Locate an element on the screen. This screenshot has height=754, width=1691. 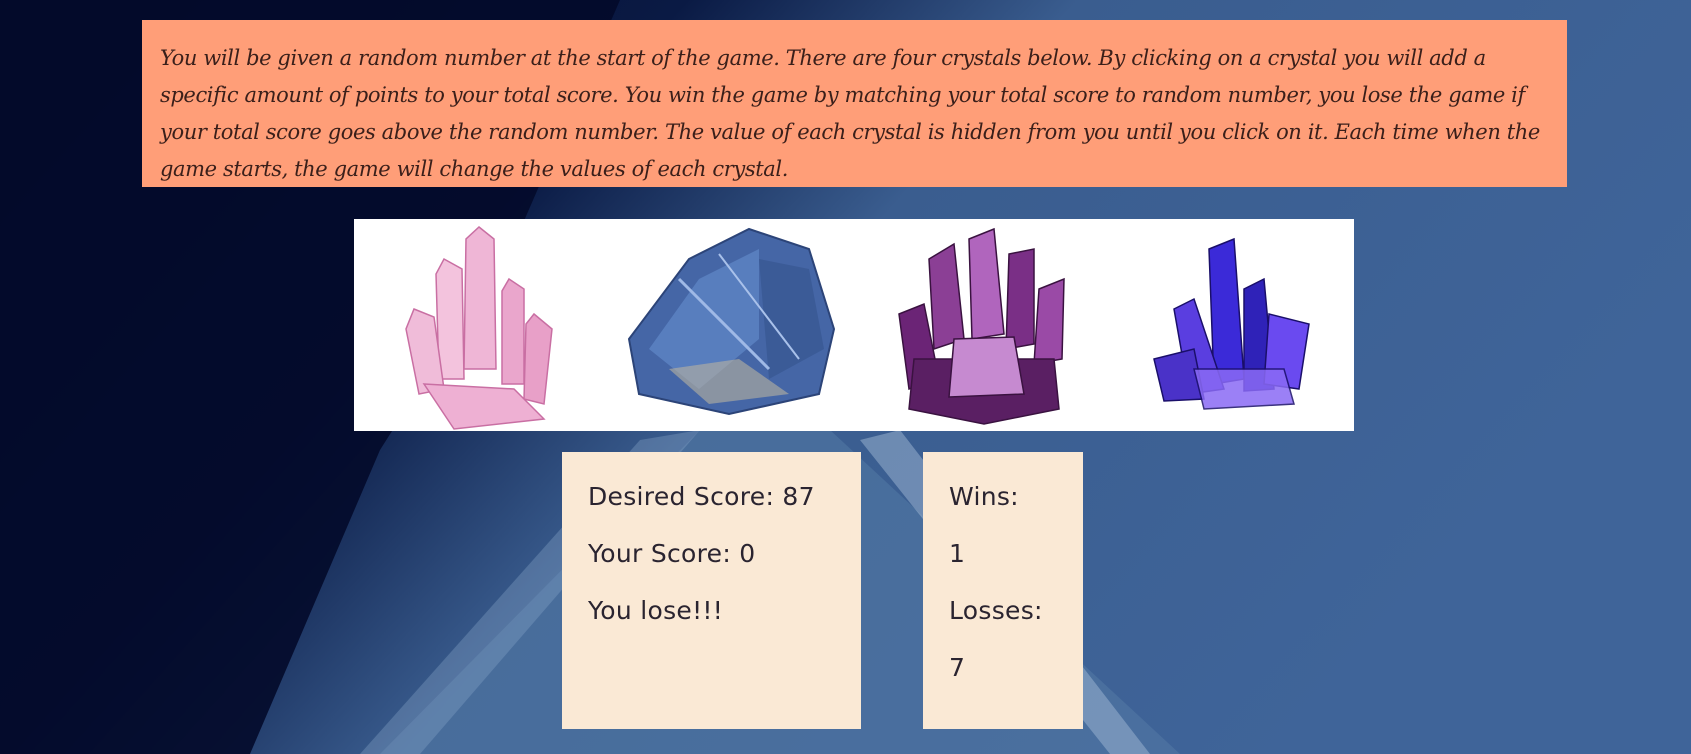
violet-blue-crystal-icon is located at coordinates (1231, 323).